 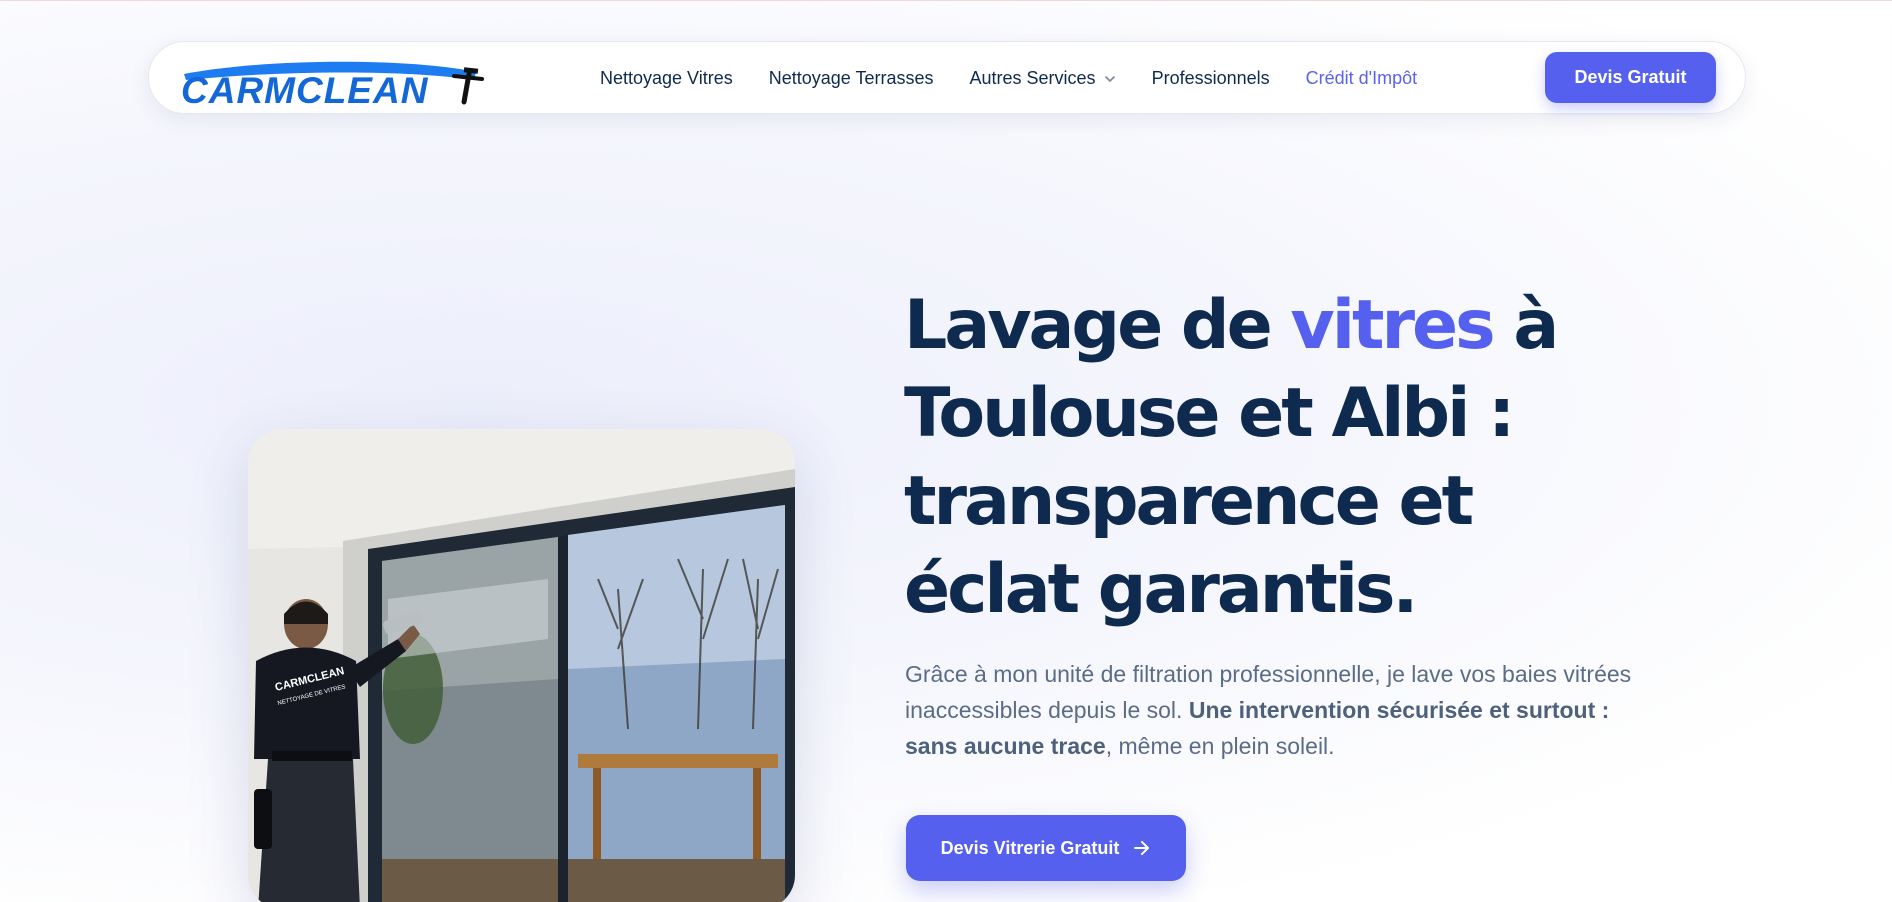 I want to click on carmclean-logo: CARMCLEAN, so click(x=331, y=81).